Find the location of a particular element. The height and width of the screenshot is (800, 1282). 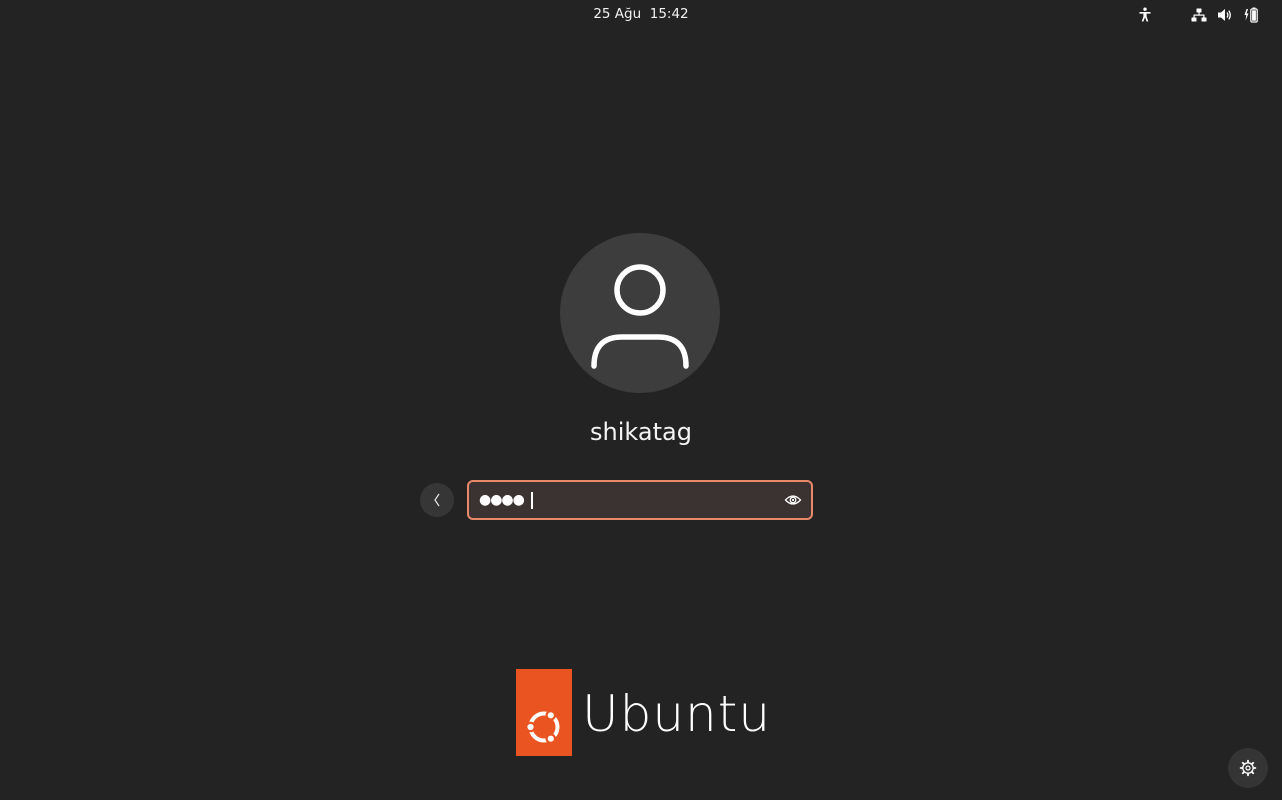

system-menu is located at coordinates (1226, 15).